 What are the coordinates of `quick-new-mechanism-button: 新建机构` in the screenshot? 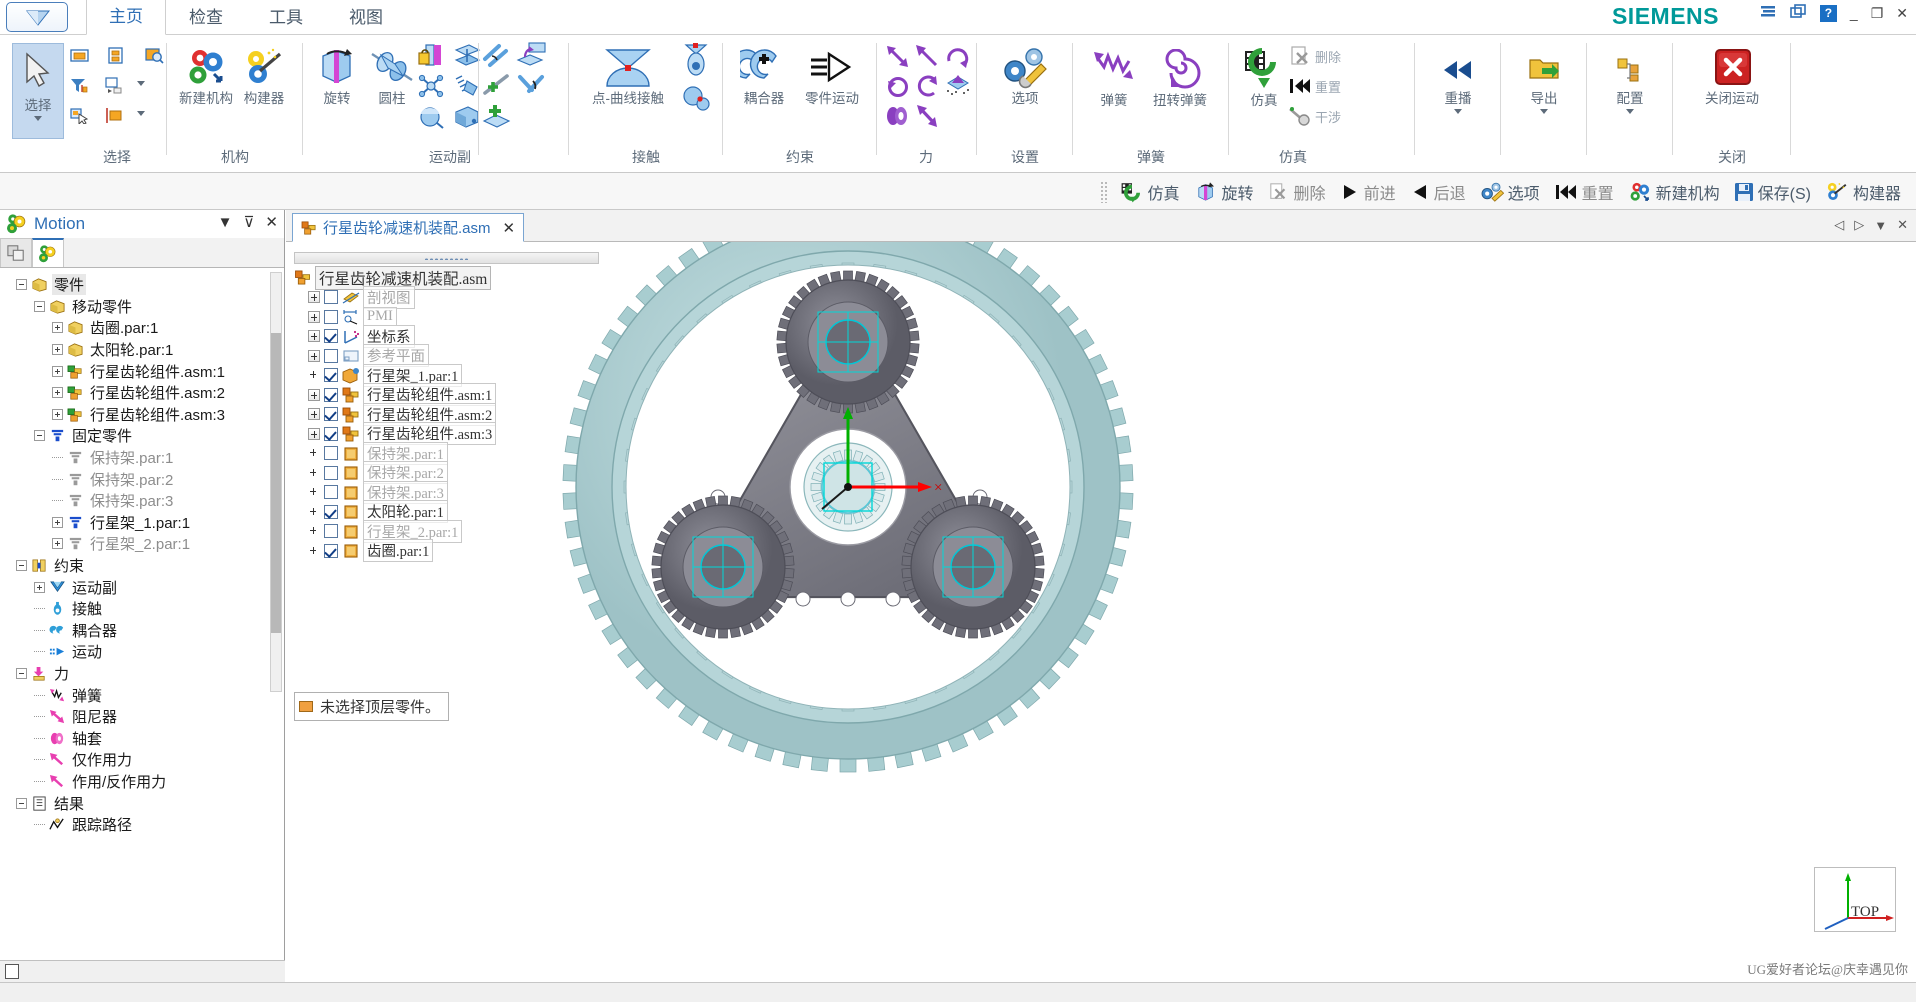 It's located at (1674, 192).